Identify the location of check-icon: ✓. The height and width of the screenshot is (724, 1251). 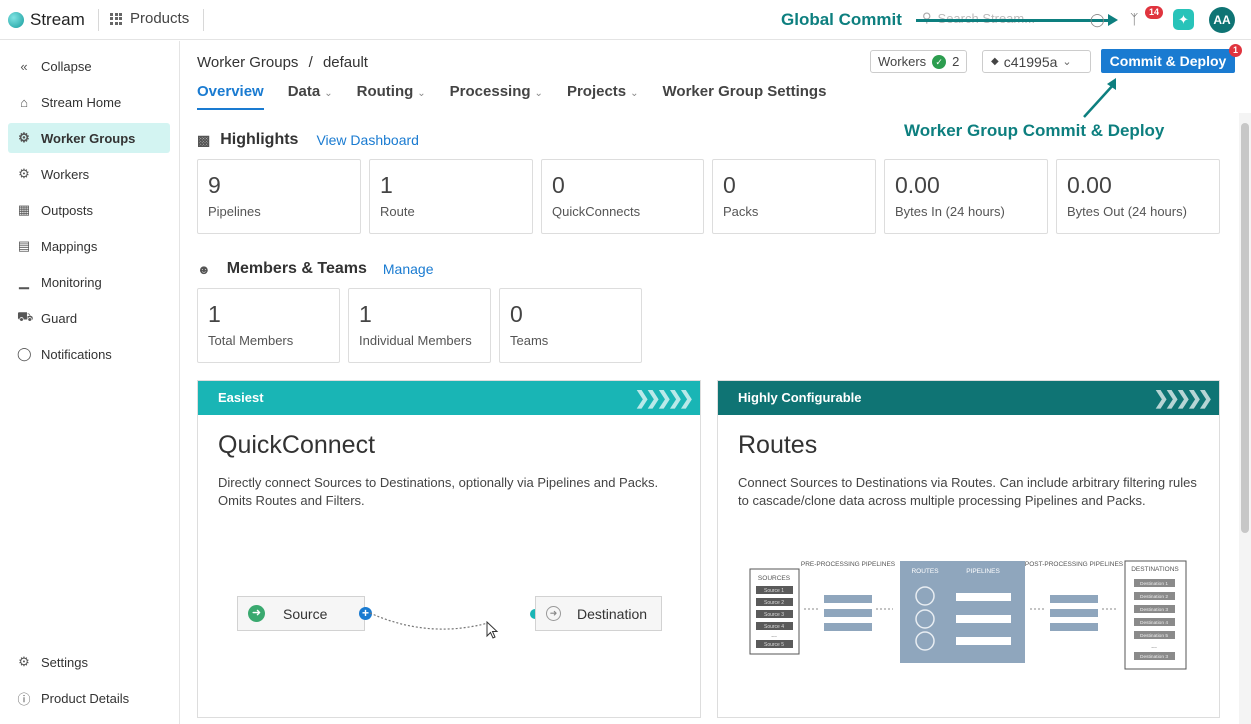
(939, 61).